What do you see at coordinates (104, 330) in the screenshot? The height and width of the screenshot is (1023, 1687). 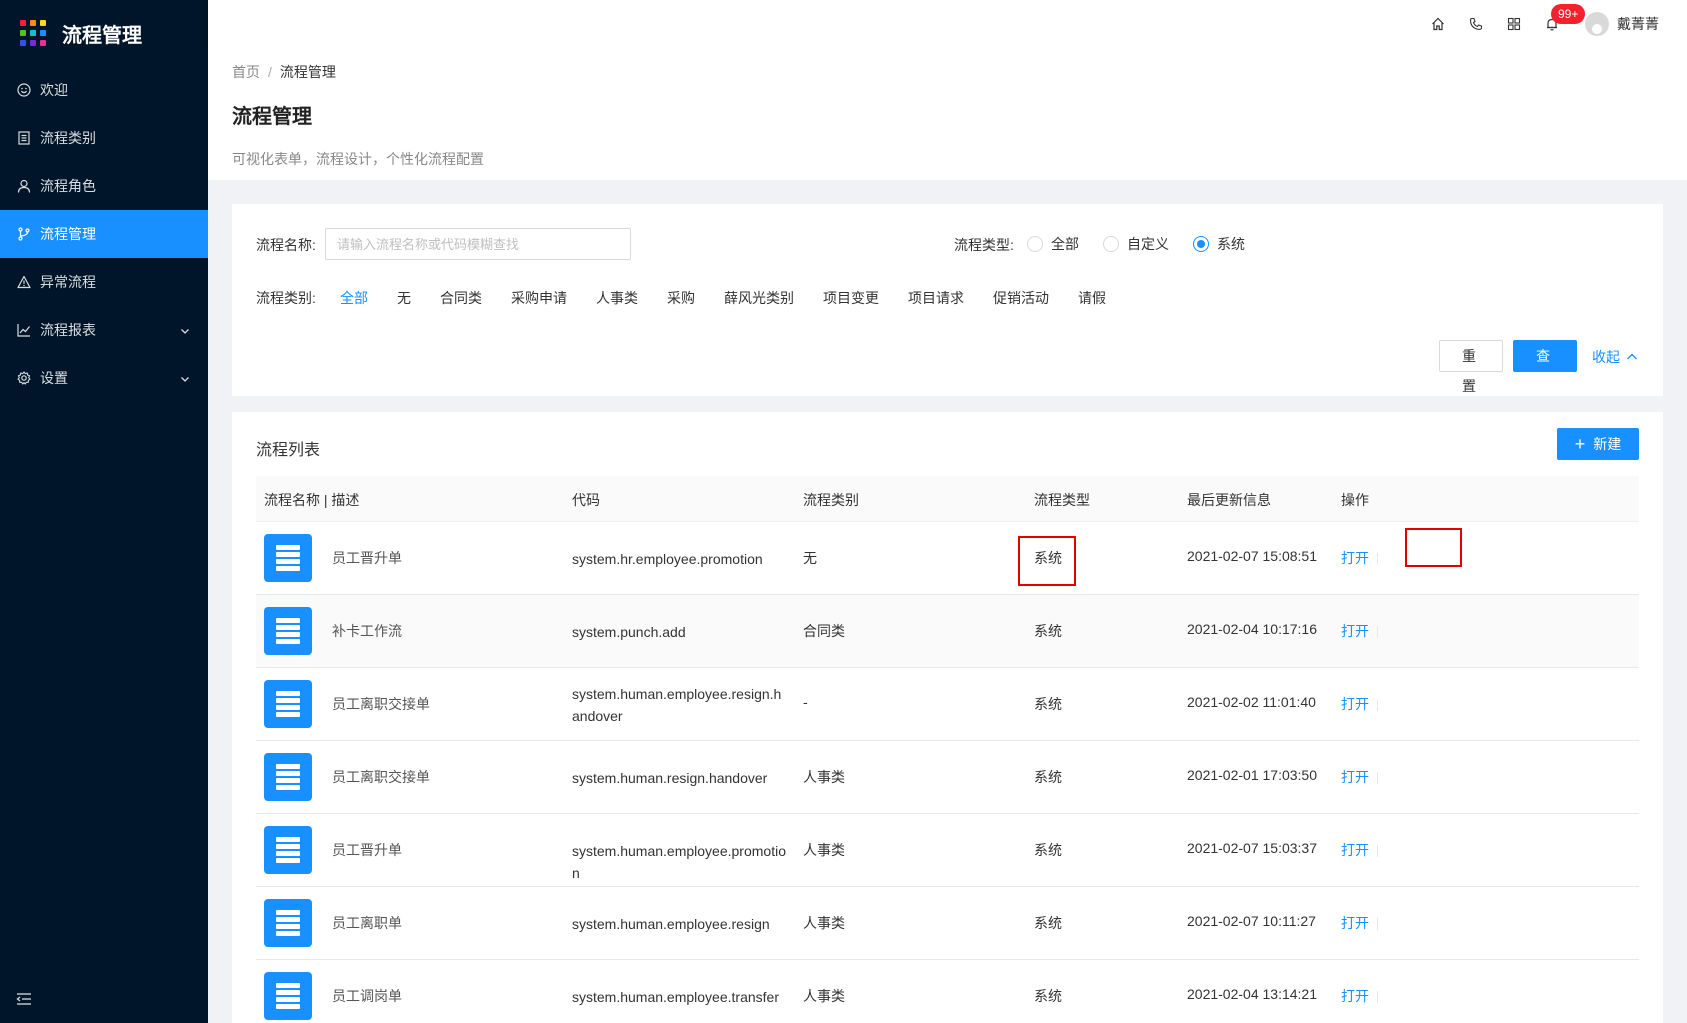 I see `sidebar-item-reports: 流程报表` at bounding box center [104, 330].